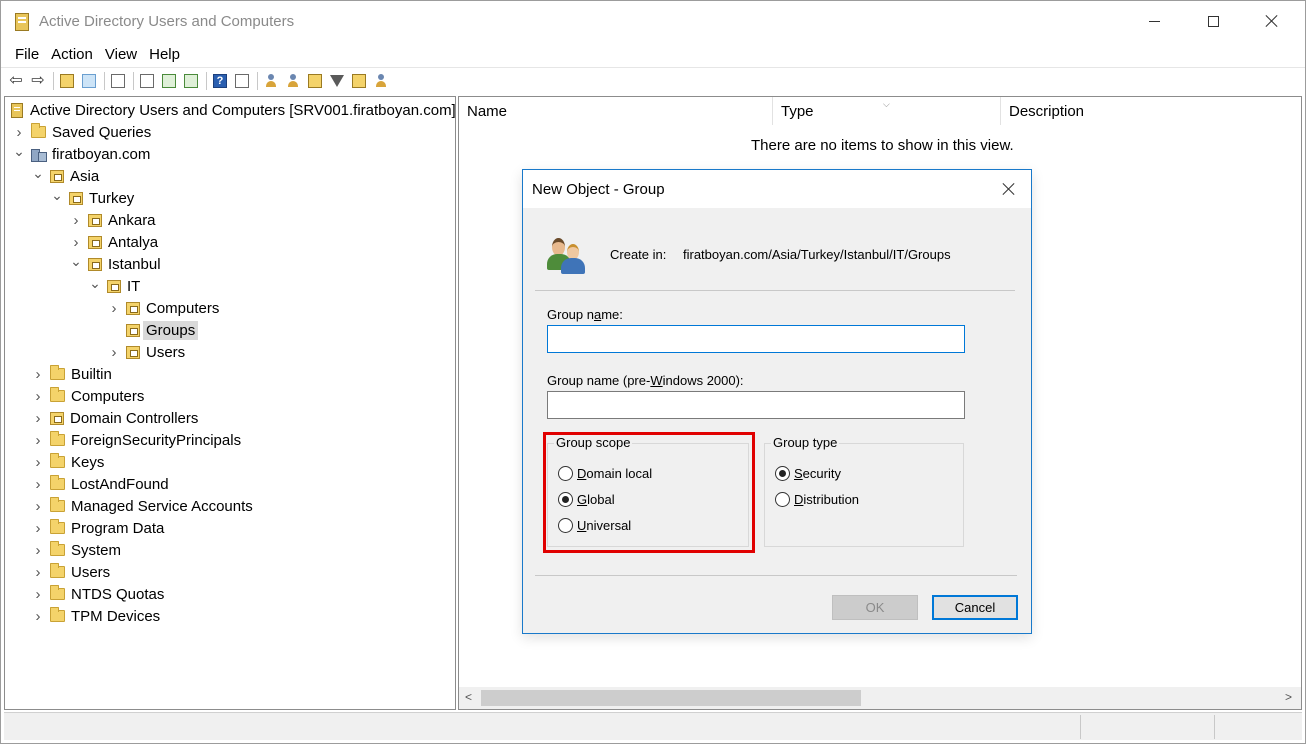  Describe the element at coordinates (1009, 189) in the screenshot. I see `dialog-close-button` at that location.